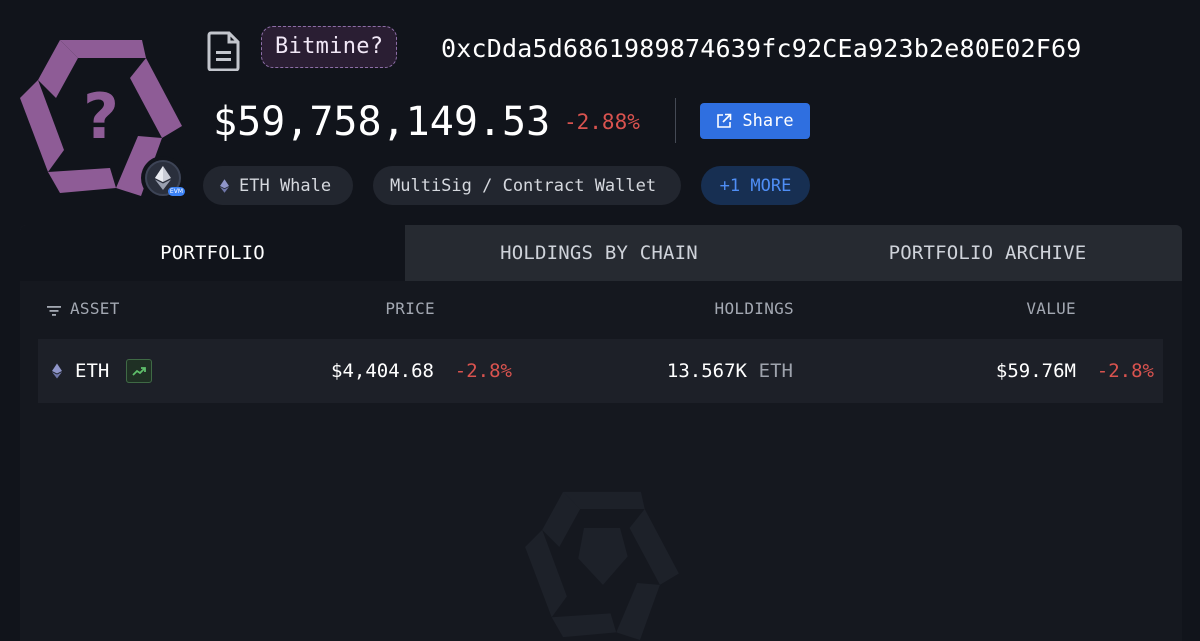  I want to click on tab-portfolio: PORTFOLIO, so click(212, 253).